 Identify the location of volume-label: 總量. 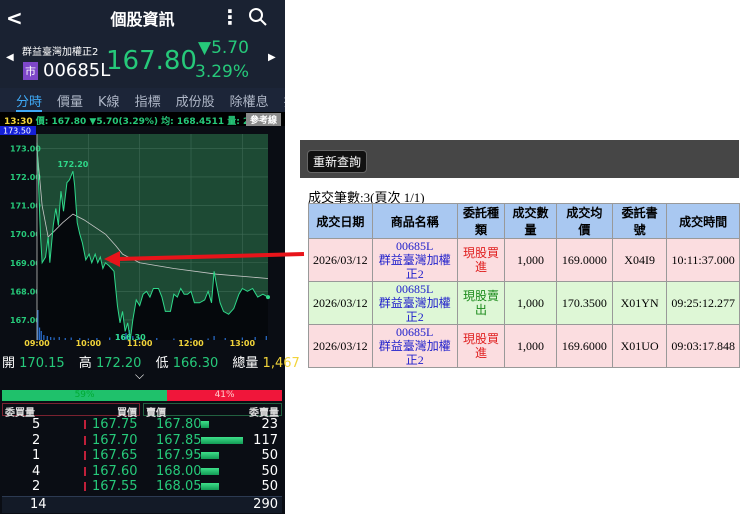
(245, 363).